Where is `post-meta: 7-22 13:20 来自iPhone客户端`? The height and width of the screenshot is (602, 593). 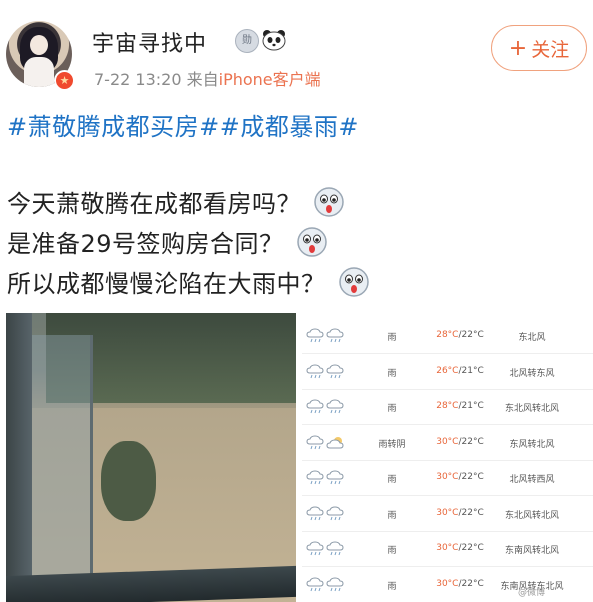
post-meta: 7-22 13:20 来自iPhone客户端 is located at coordinates (207, 78).